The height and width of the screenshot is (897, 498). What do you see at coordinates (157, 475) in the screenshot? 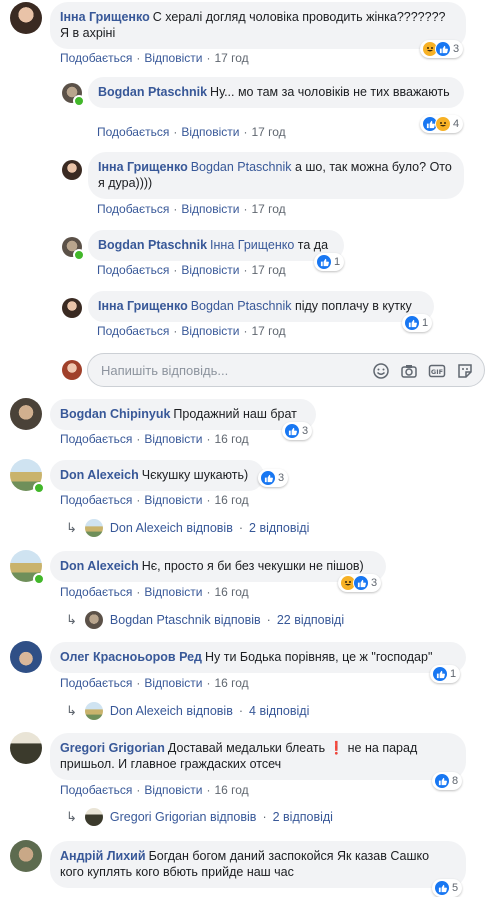
I see `comment-bubble: Don Alexeich Чєкушку шукають)` at bounding box center [157, 475].